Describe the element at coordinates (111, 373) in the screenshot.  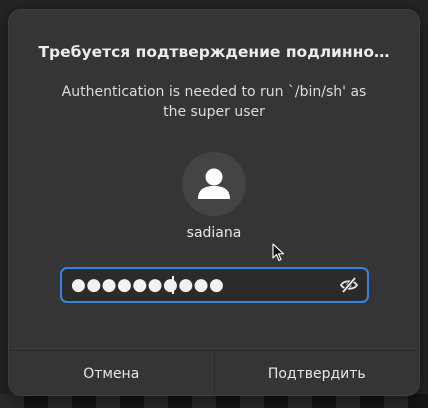
I see `cancel-button: Отмена` at that location.